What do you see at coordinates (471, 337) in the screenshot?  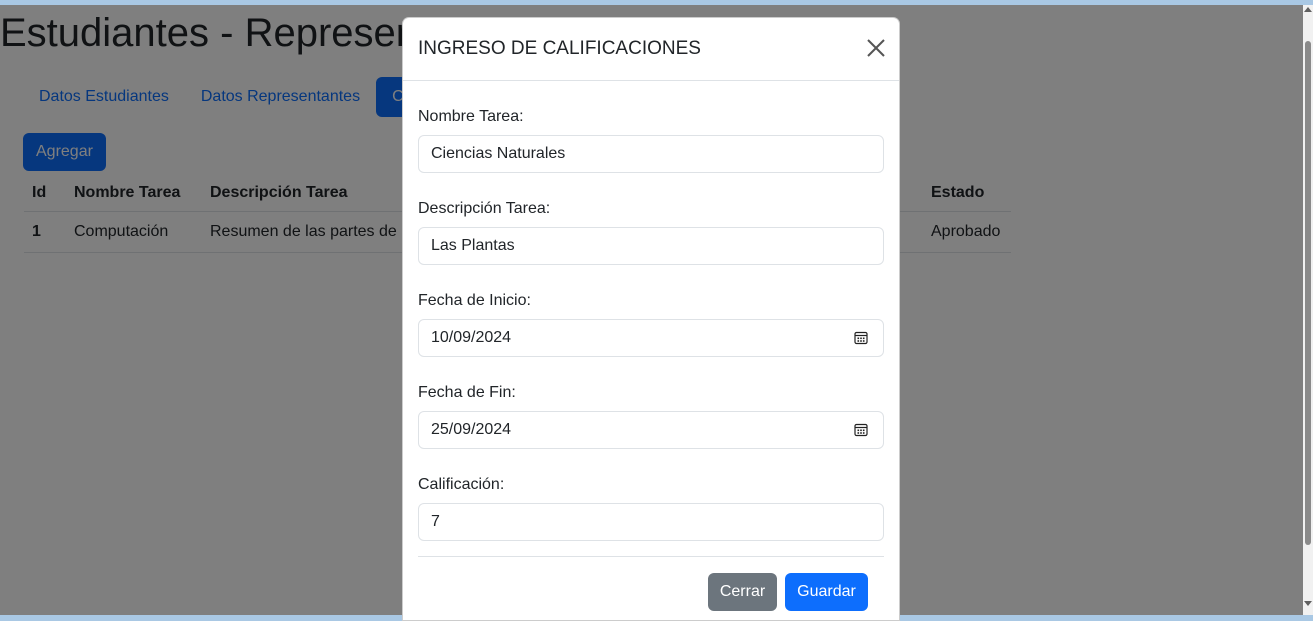 I see `start-date-value: 10/09/2024` at bounding box center [471, 337].